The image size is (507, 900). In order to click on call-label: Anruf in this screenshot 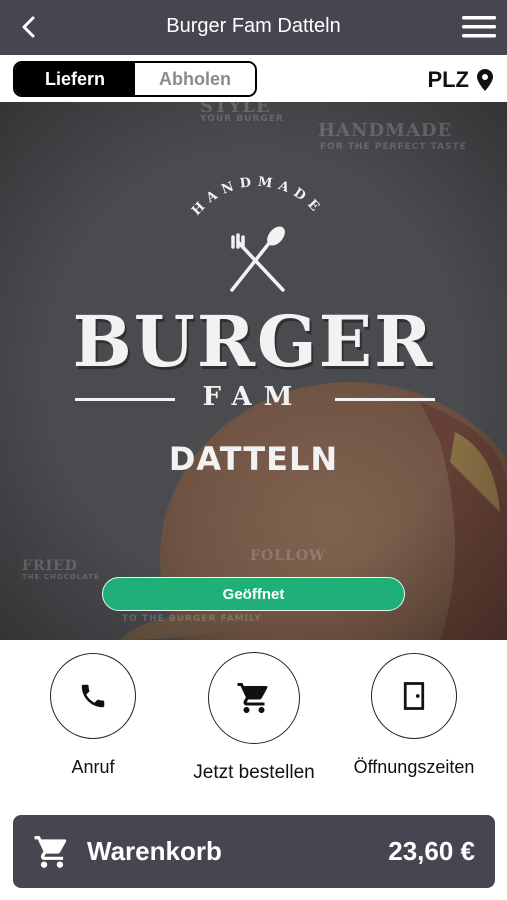, I will do `click(93, 767)`.